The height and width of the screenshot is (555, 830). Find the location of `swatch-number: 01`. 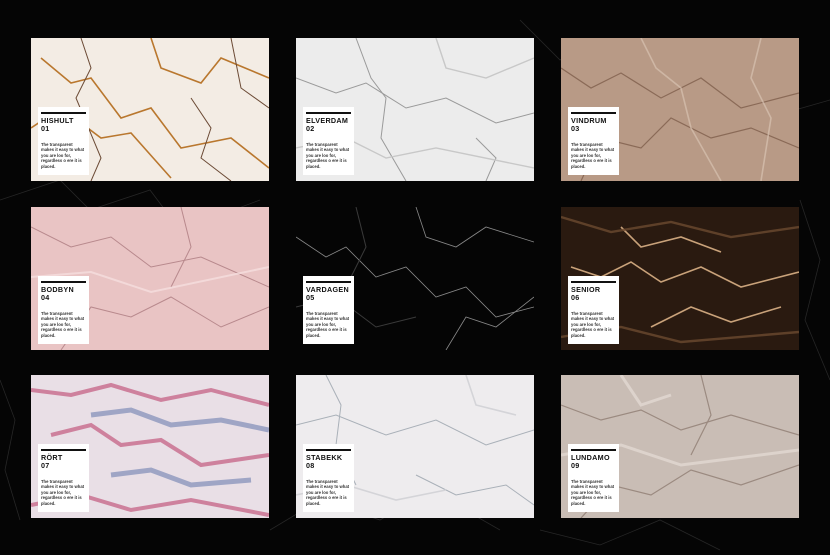

swatch-number: 01 is located at coordinates (45, 128).